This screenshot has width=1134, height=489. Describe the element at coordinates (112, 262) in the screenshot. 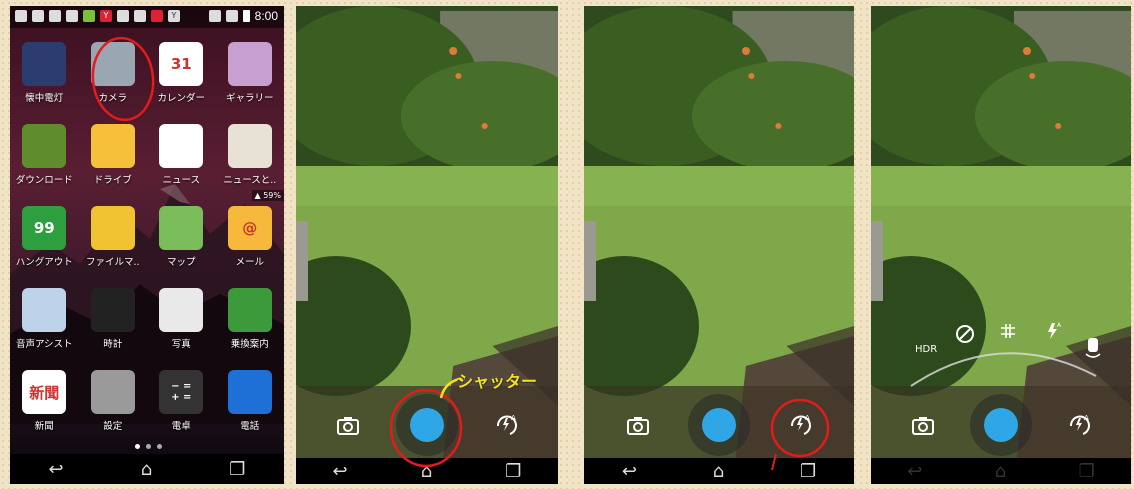

I see `app-label: ファイルマ..` at that location.